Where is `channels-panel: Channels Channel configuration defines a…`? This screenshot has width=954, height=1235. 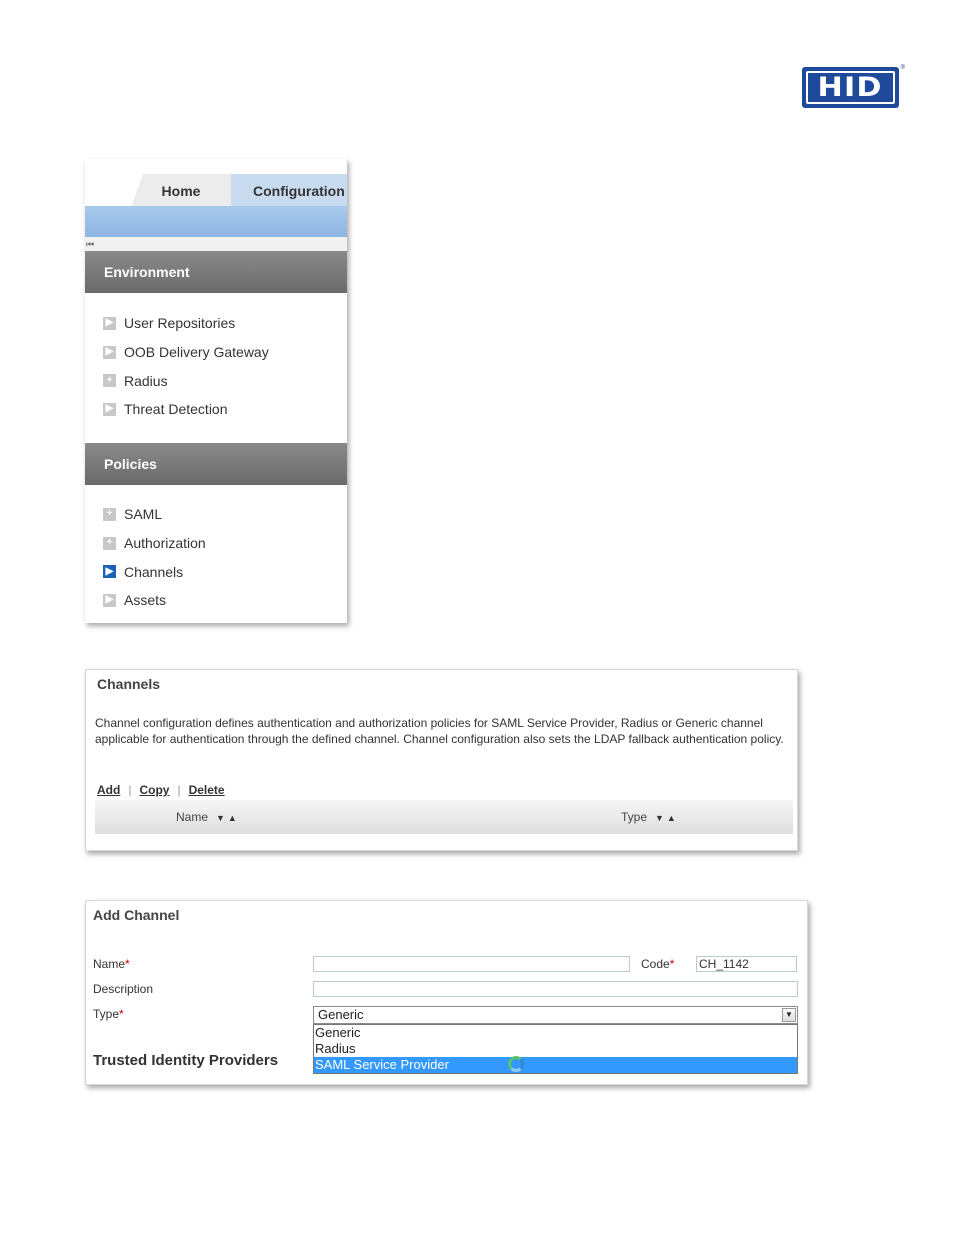
channels-panel: Channels Channel configuration defines a… is located at coordinates (441, 760).